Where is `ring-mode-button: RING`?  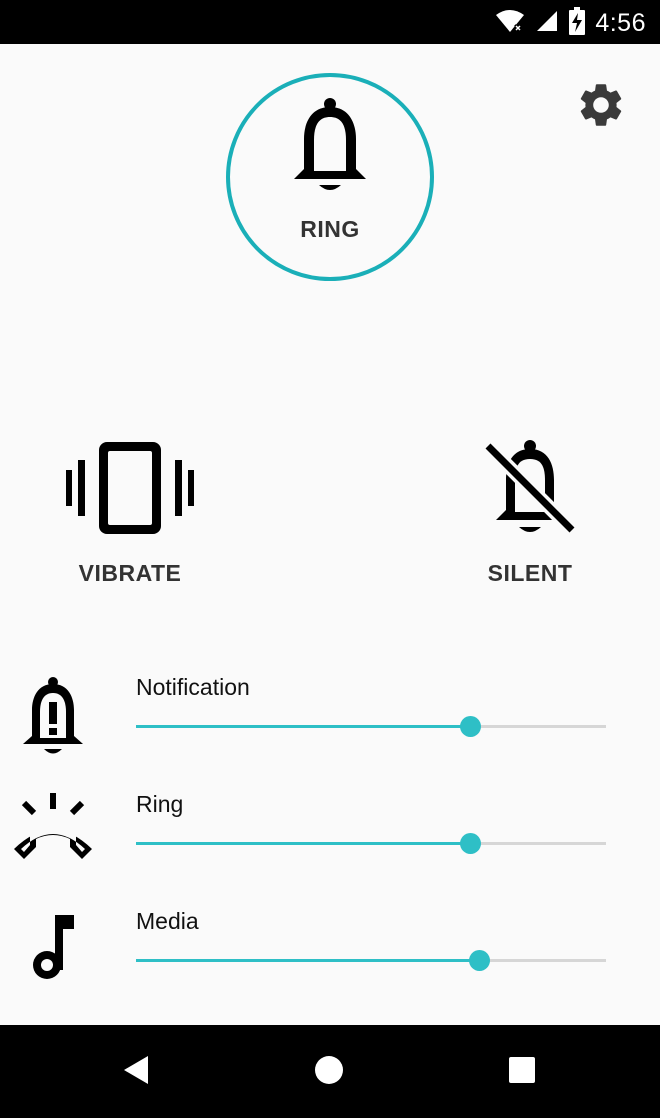 ring-mode-button: RING is located at coordinates (330, 177).